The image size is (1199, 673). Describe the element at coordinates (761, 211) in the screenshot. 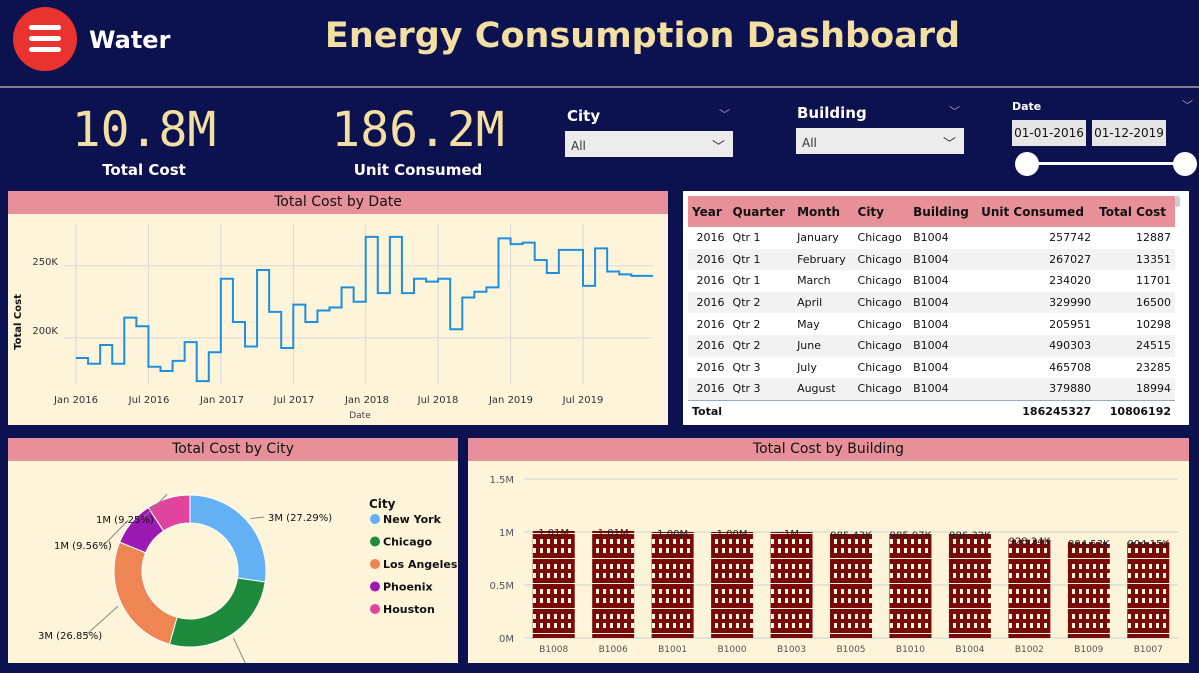

I see `column-header: Quarter` at that location.